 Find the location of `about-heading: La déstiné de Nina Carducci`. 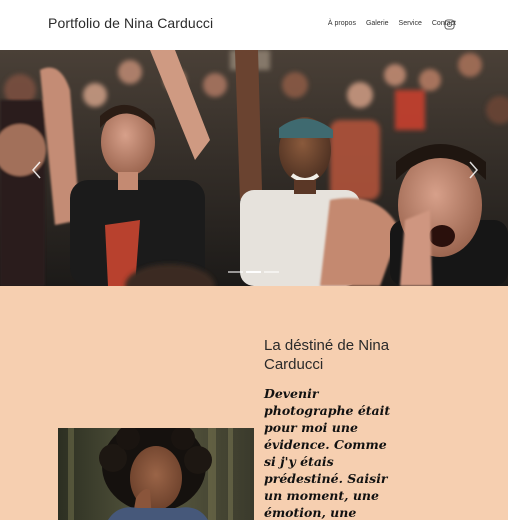

about-heading: La déstiné de Nina Carducci is located at coordinates (327, 355).